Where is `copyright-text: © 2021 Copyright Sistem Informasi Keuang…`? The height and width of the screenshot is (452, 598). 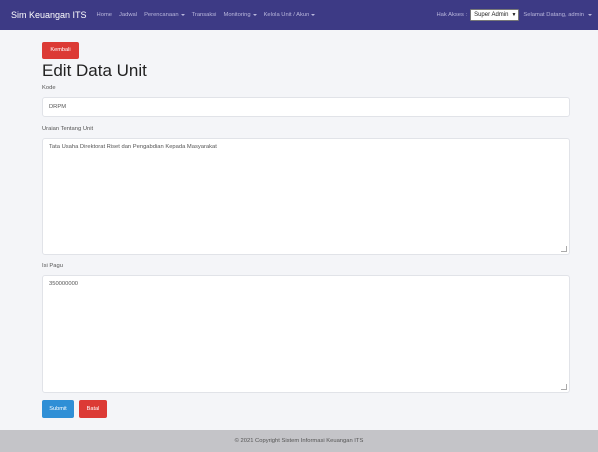
copyright-text: © 2021 Copyright Sistem Informasi Keuang… is located at coordinates (299, 441).